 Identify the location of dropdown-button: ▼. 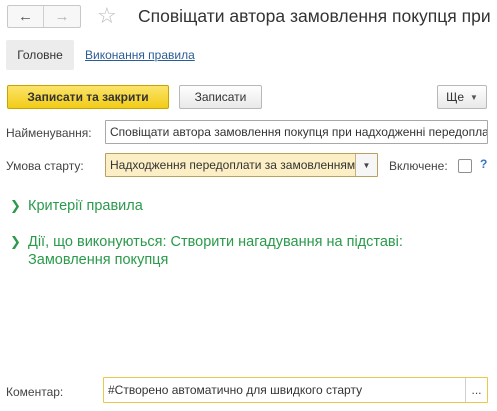
(366, 165).